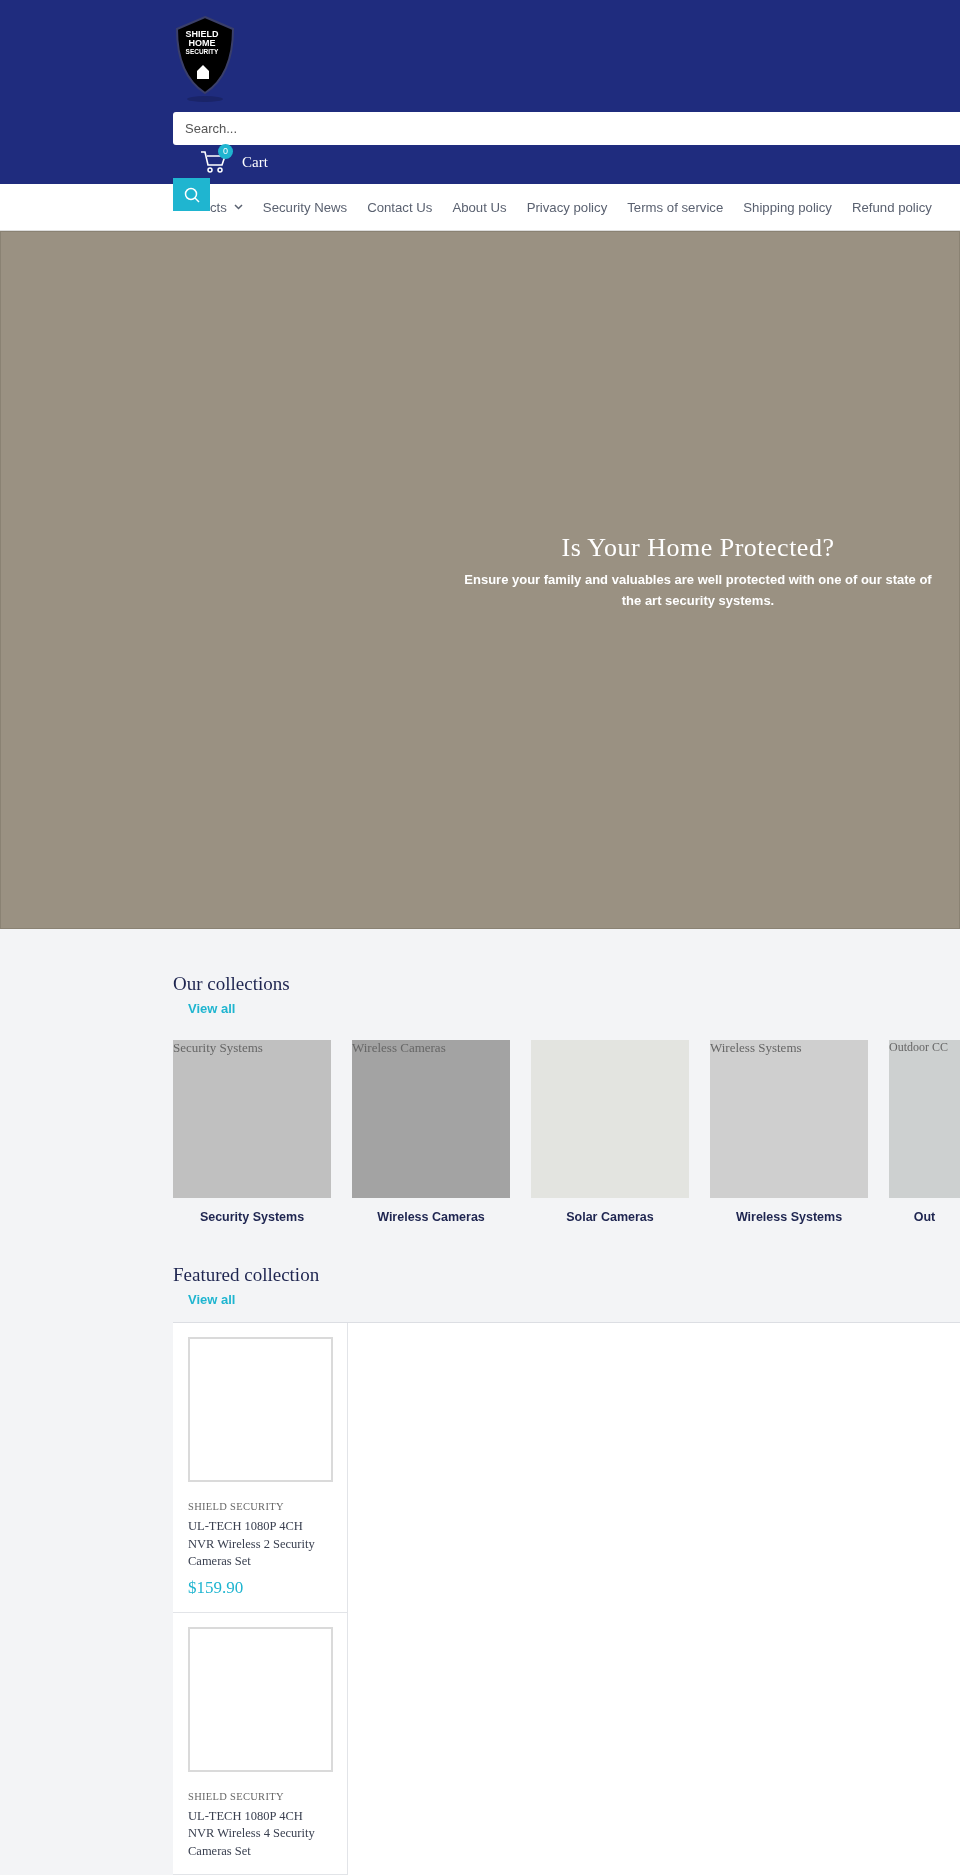 Image resolution: width=960 pixels, height=1875 pixels. Describe the element at coordinates (226, 207) in the screenshot. I see `nav-link: cts` at that location.